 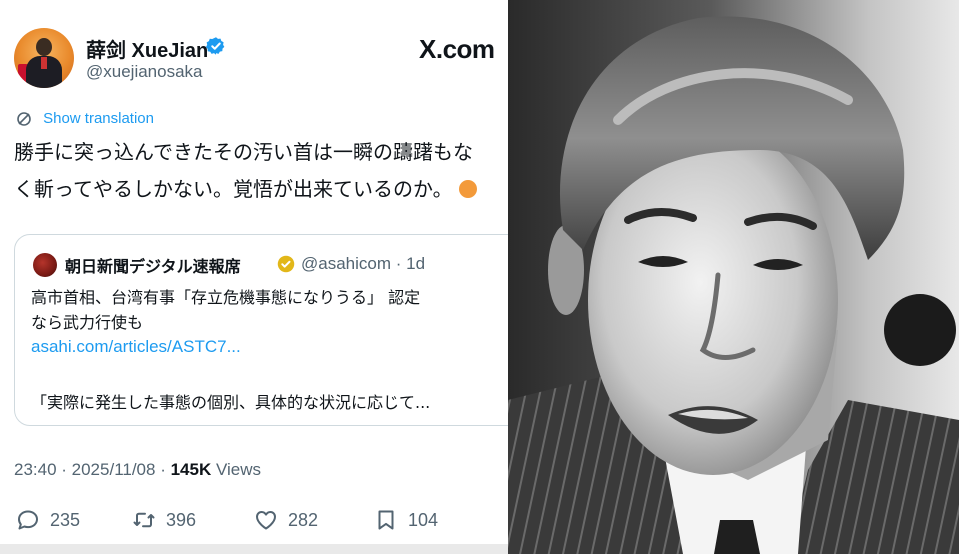 I want to click on globe-icon, so click(x=24, y=118).